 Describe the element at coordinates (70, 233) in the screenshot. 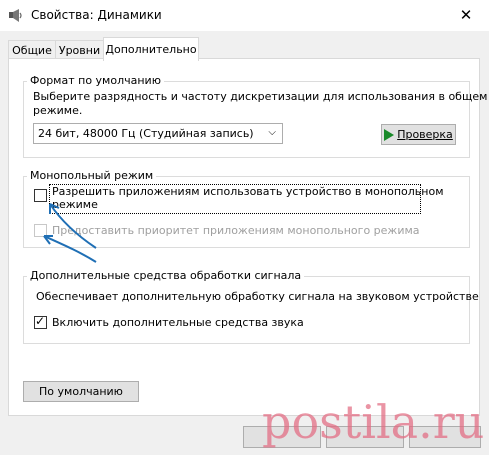

I see `annotation-arrows` at that location.